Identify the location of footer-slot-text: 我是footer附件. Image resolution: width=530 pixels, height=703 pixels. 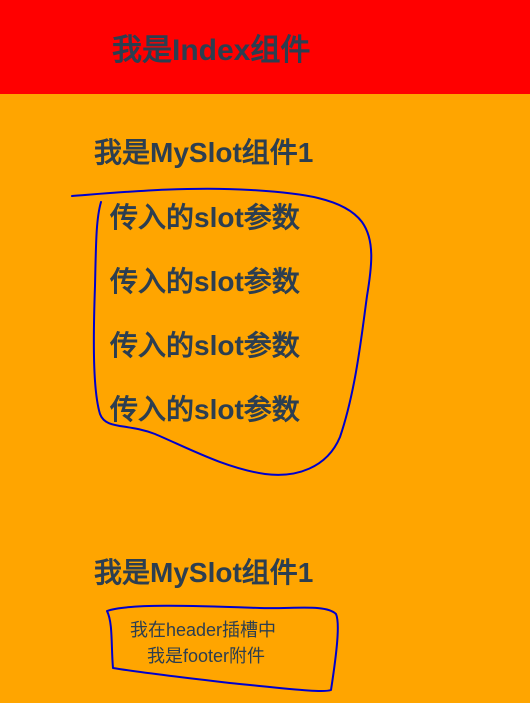
(206, 656).